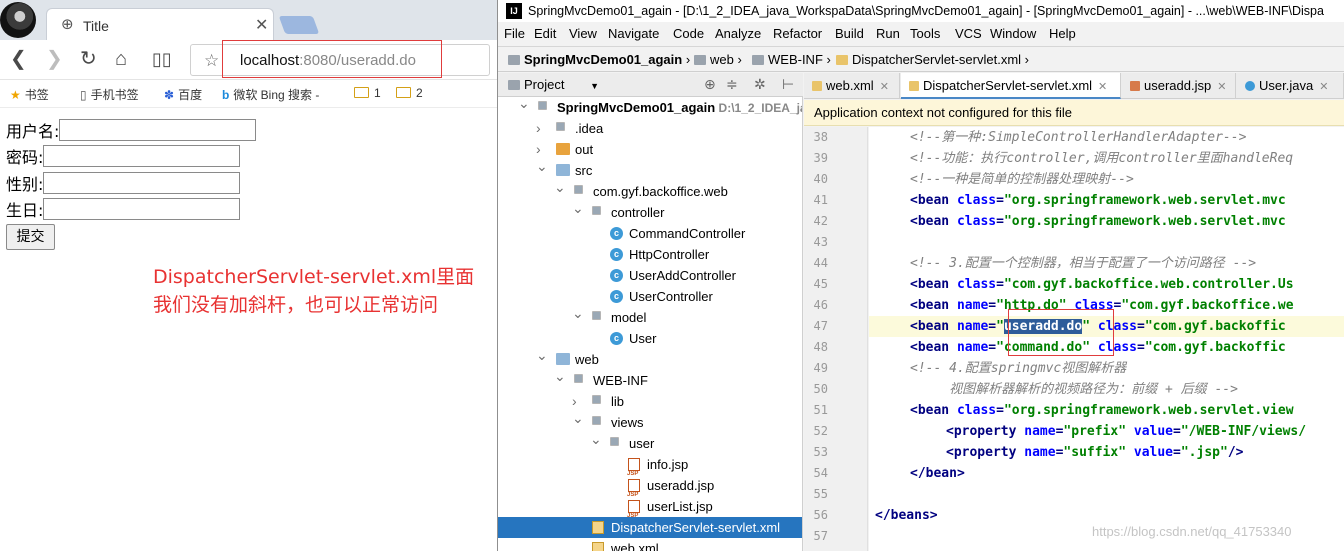 Image resolution: width=1344 pixels, height=551 pixels. What do you see at coordinates (54, 59) in the screenshot?
I see `forward-icon: ❯` at bounding box center [54, 59].